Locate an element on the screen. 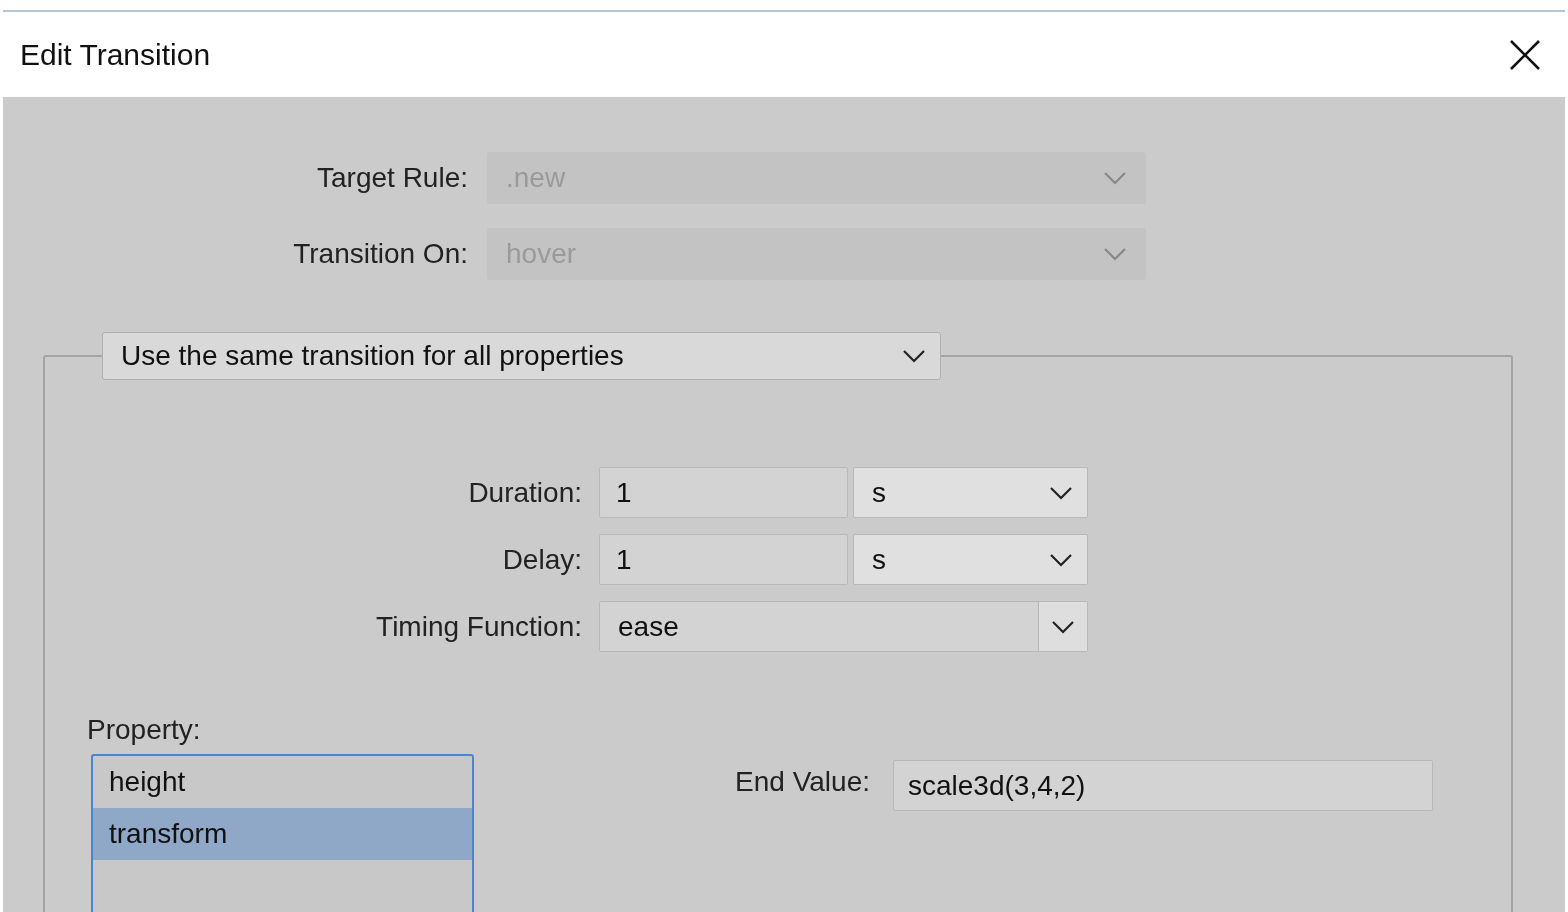  field-label: Timing Function: is located at coordinates (478, 626).